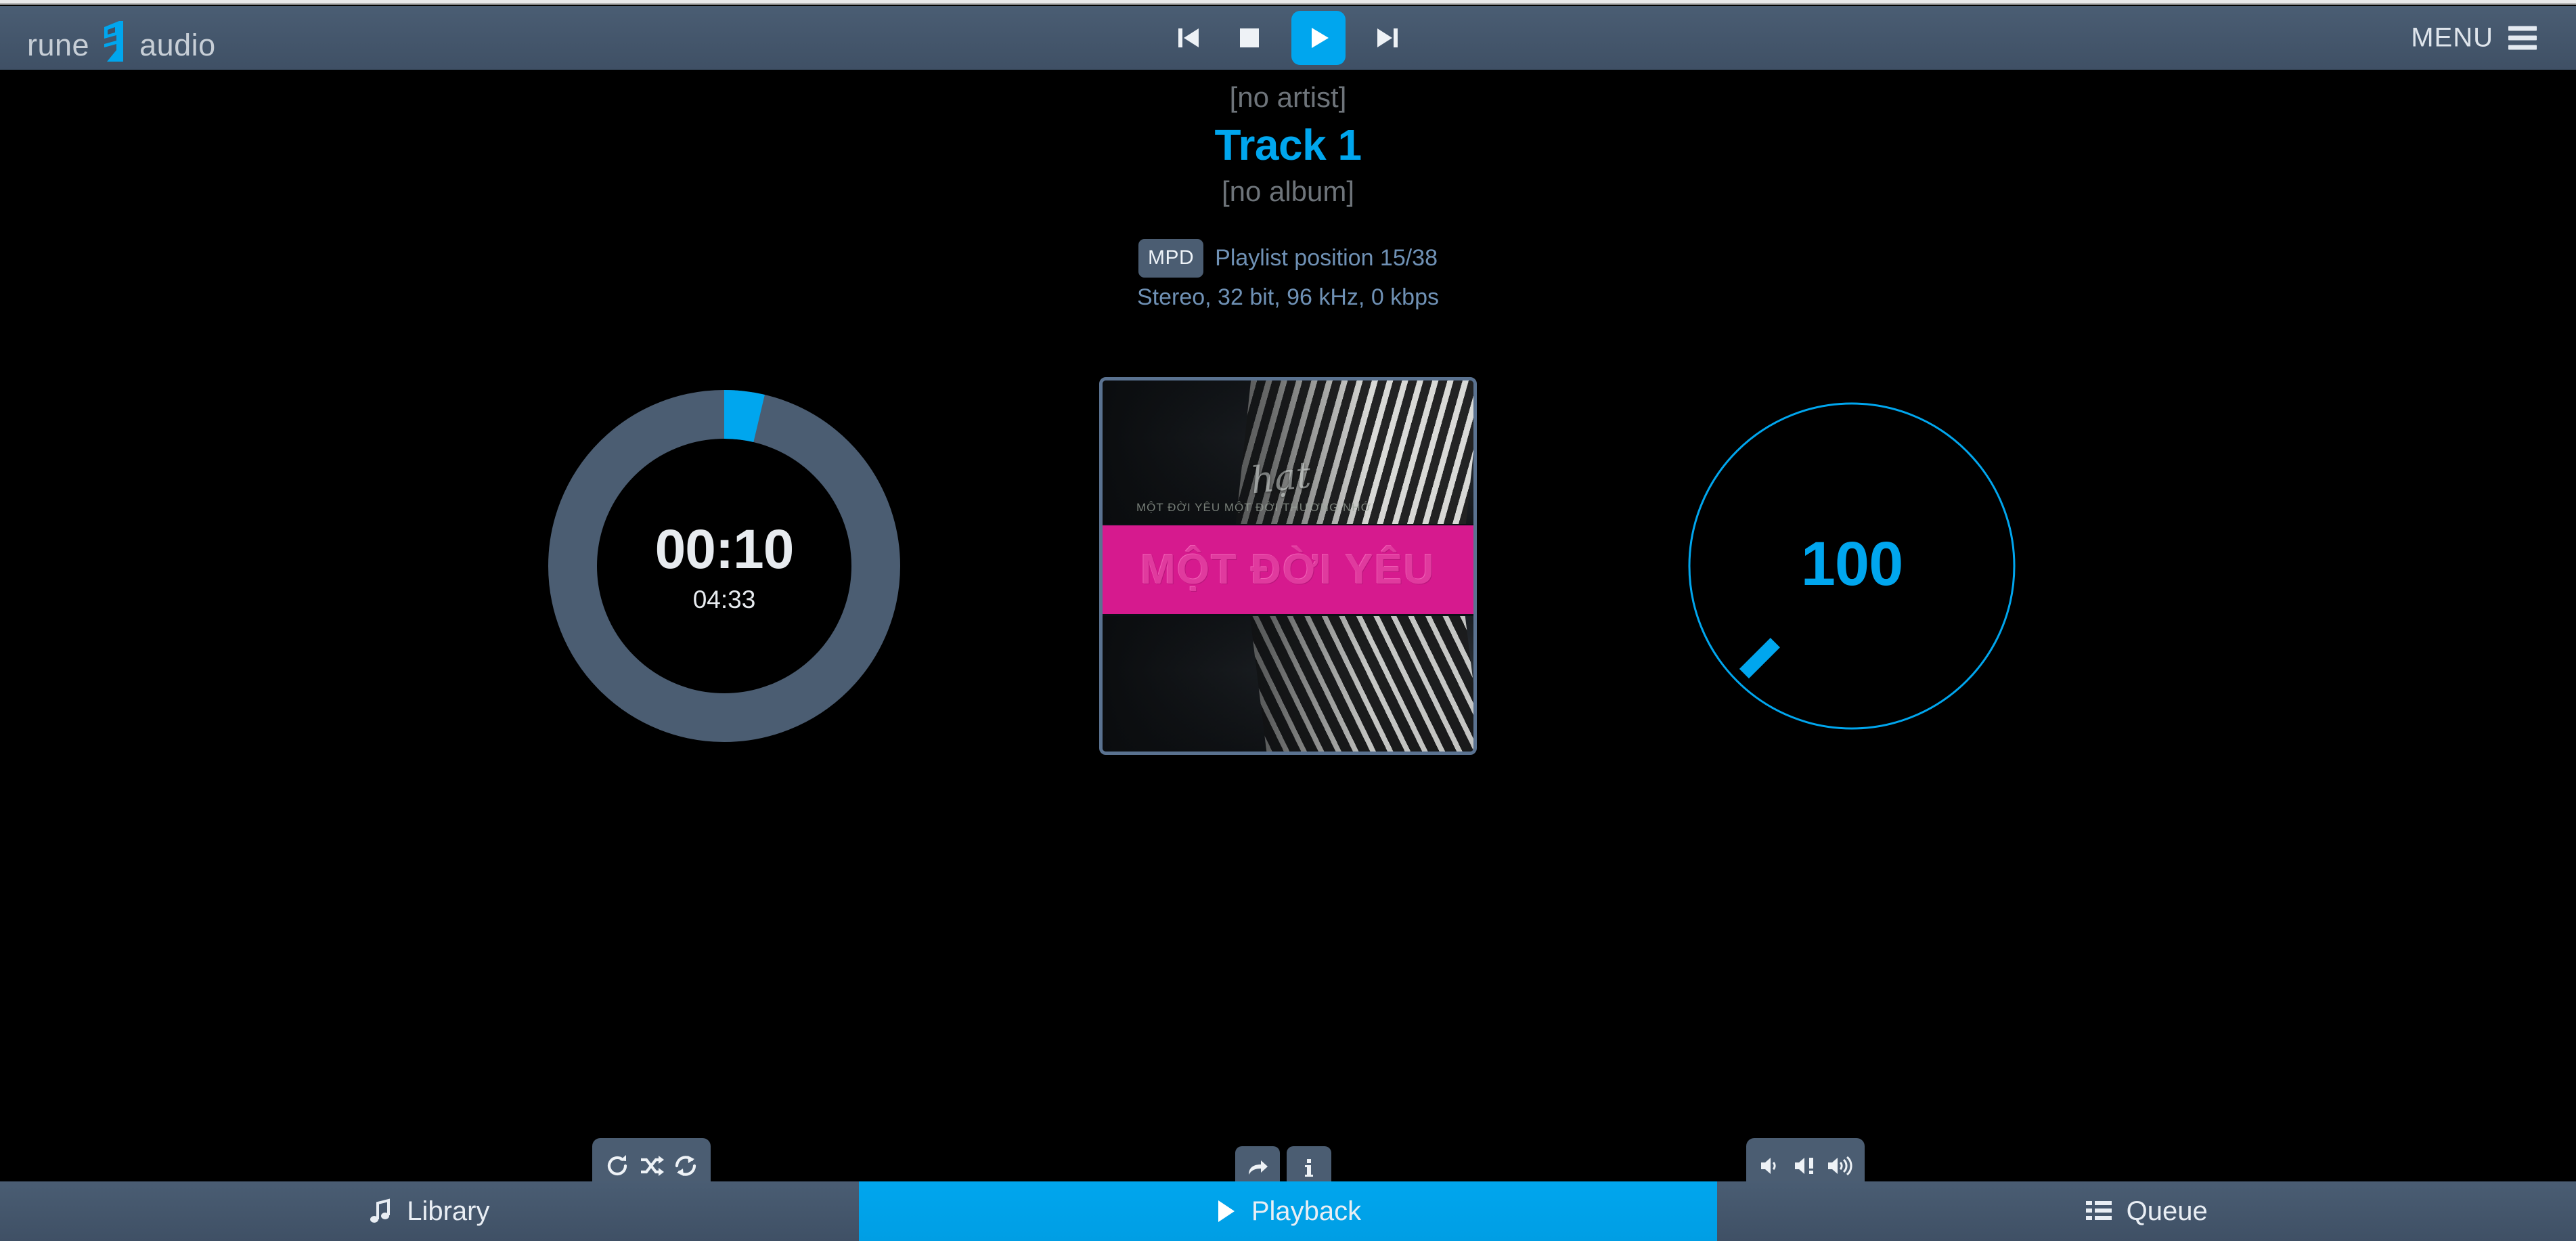 The width and height of the screenshot is (2576, 1241). Describe the element at coordinates (1288, 191) in the screenshot. I see `track-album: [no album]` at that location.